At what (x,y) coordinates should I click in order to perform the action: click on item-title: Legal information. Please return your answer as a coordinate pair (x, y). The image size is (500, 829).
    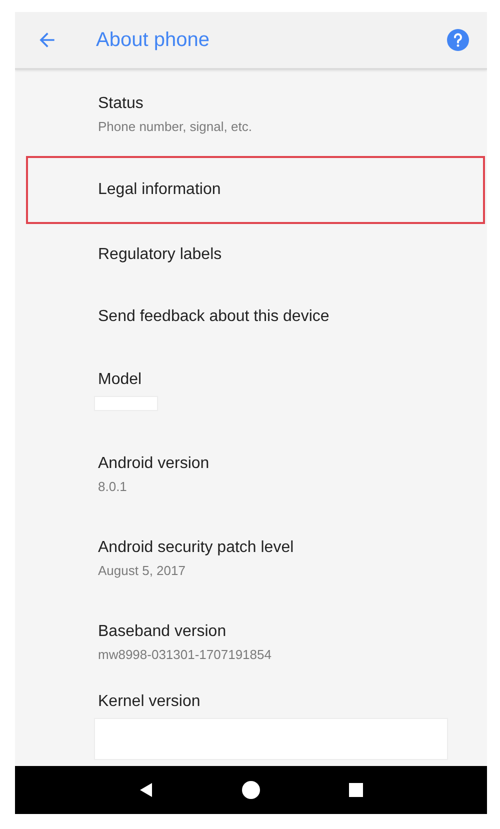
    Looking at the image, I should click on (160, 190).